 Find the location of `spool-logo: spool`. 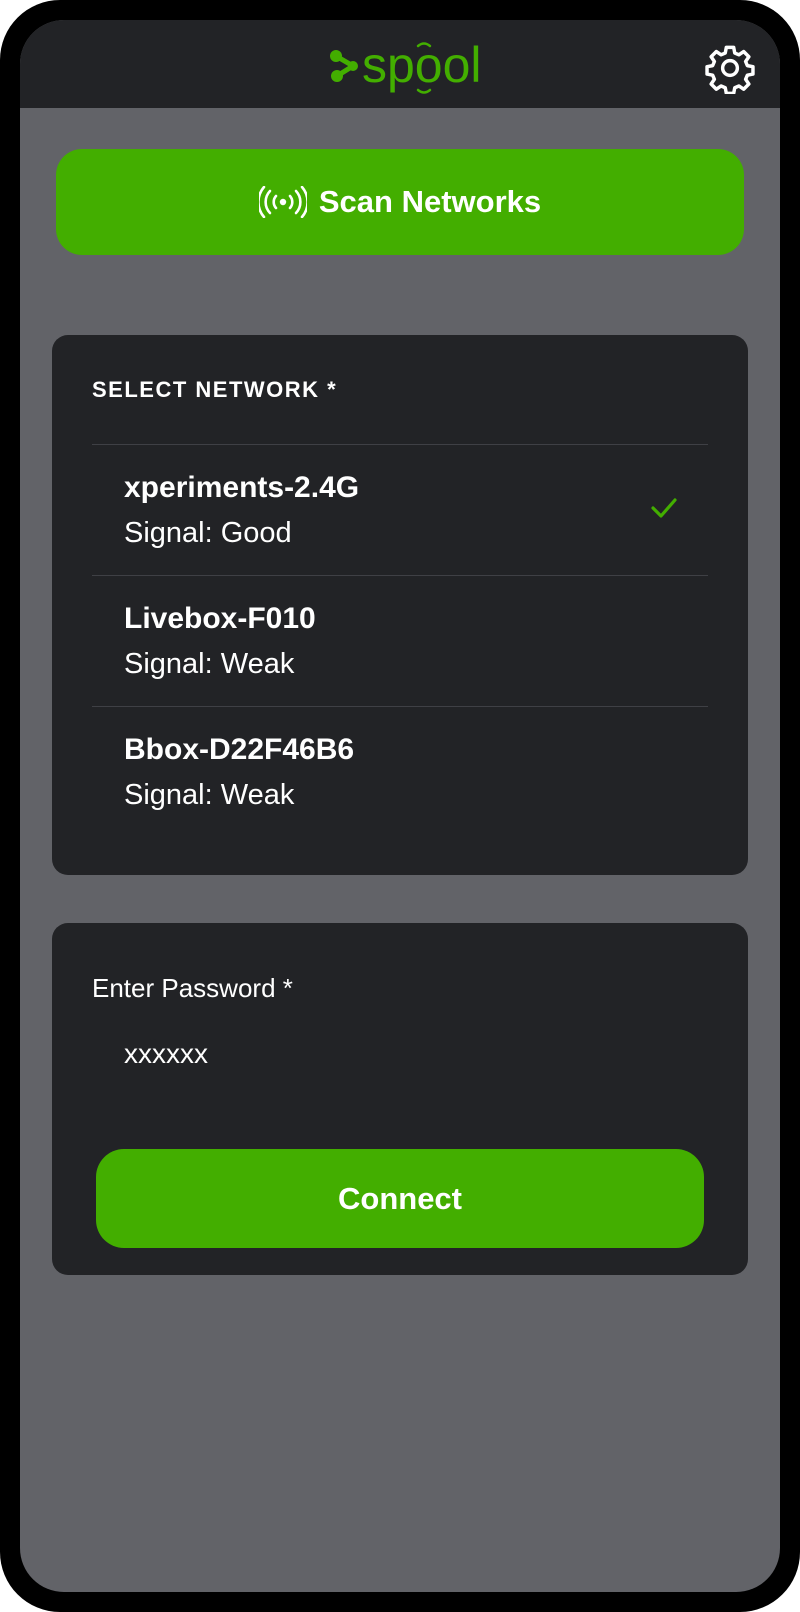

spool-logo: spool is located at coordinates (406, 65).